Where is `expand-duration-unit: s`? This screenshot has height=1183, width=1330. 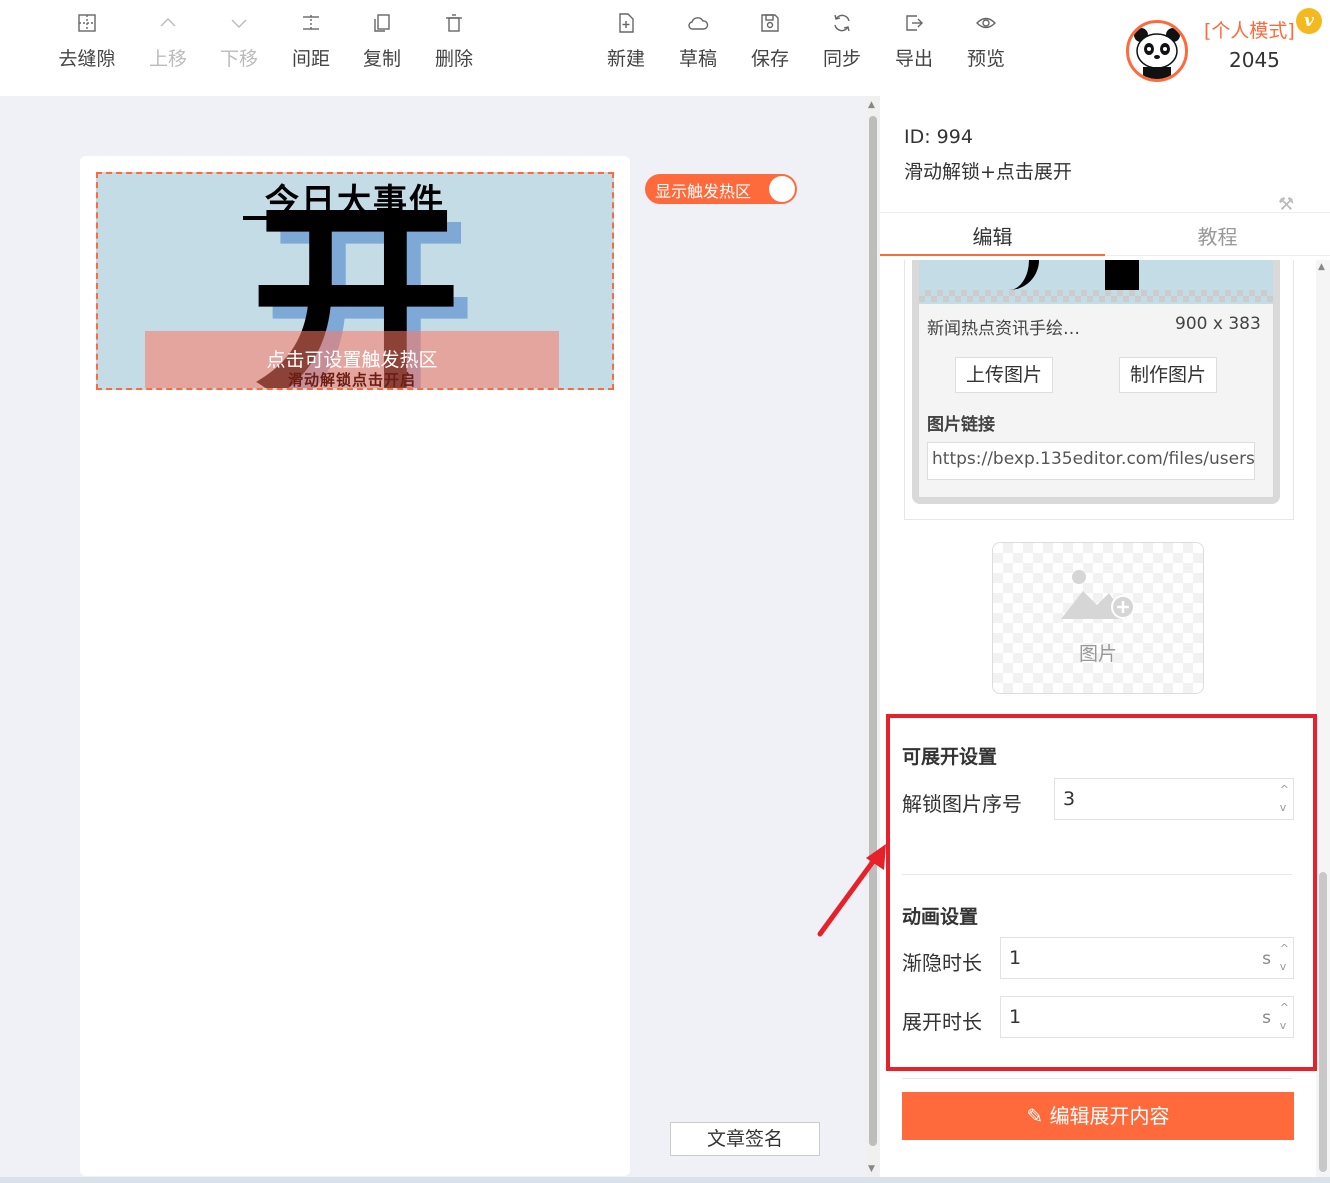 expand-duration-unit: s is located at coordinates (1266, 1018).